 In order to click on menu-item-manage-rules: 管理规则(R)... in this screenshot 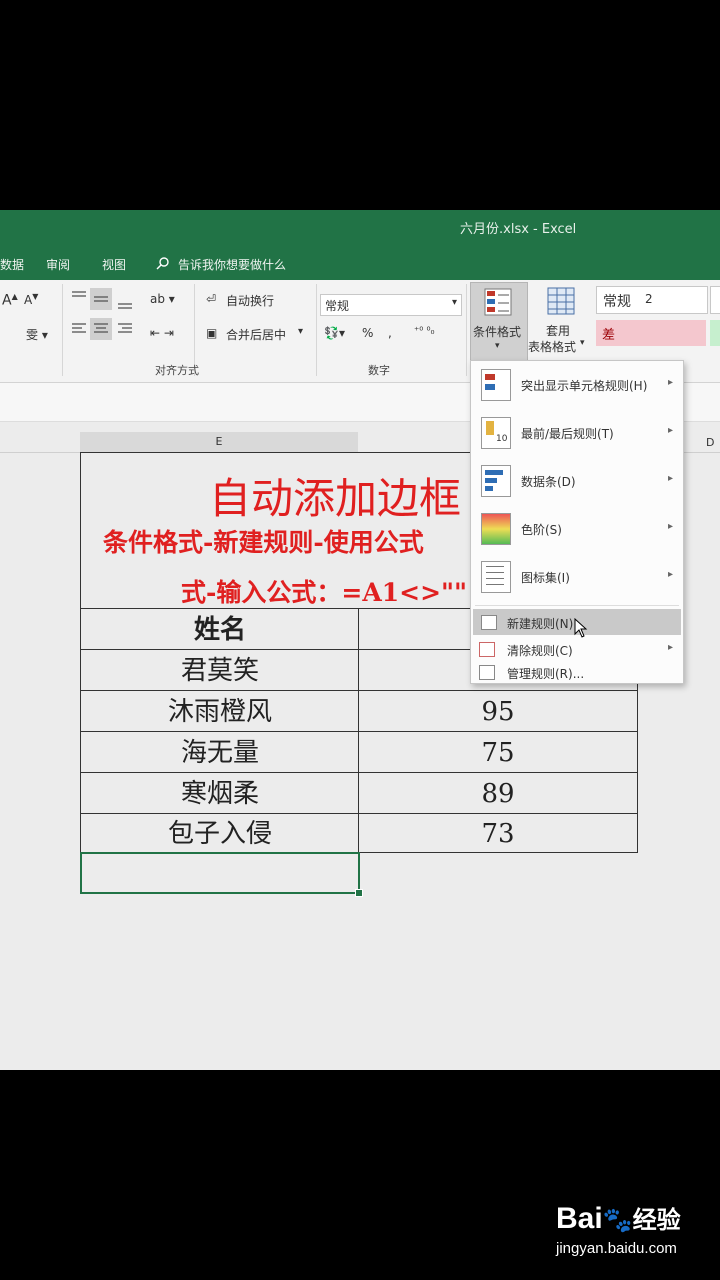, I will do `click(577, 672)`.